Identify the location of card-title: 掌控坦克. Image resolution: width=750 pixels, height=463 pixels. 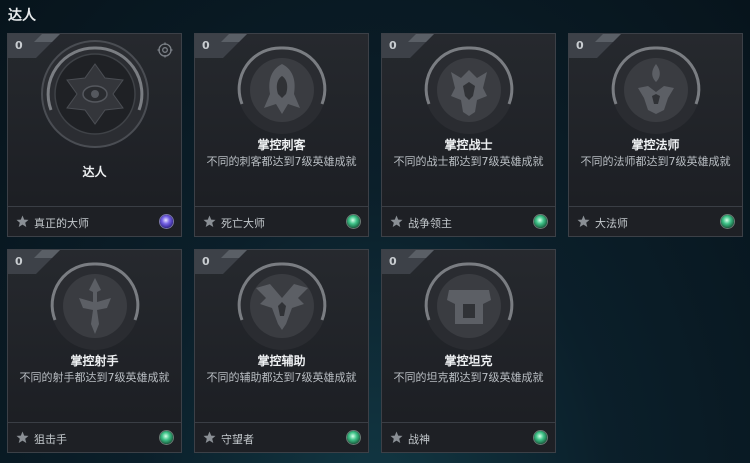
(468, 361).